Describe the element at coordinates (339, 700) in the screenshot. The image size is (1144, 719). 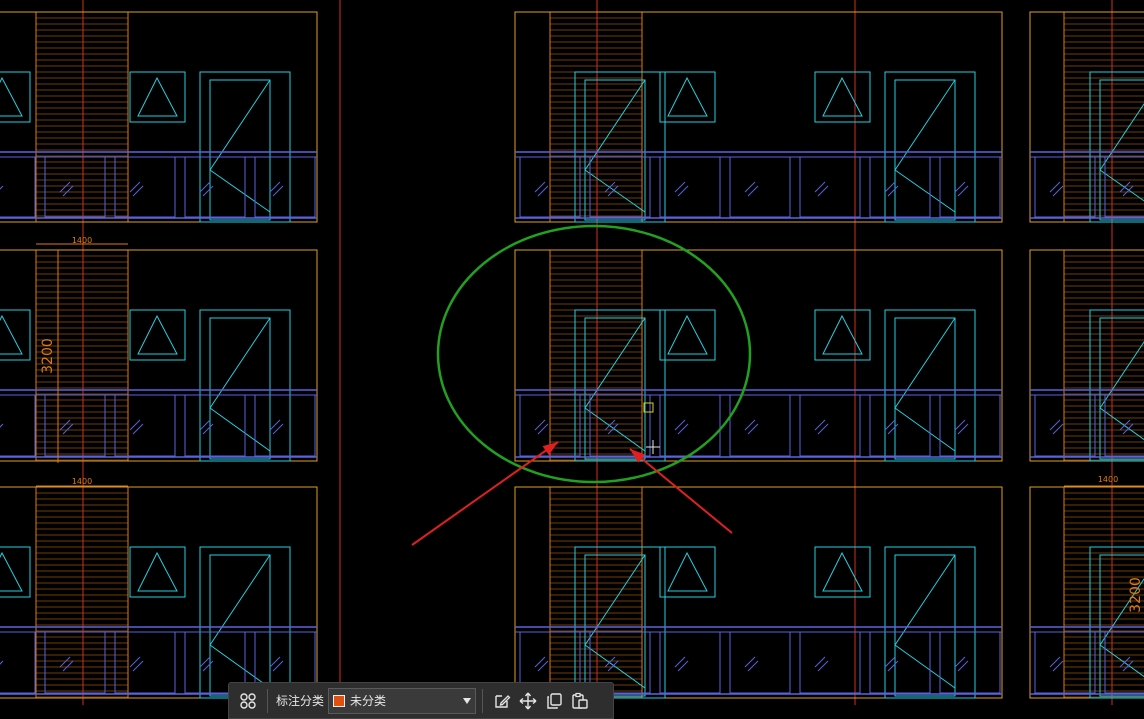
I see `category-color-swatch` at that location.